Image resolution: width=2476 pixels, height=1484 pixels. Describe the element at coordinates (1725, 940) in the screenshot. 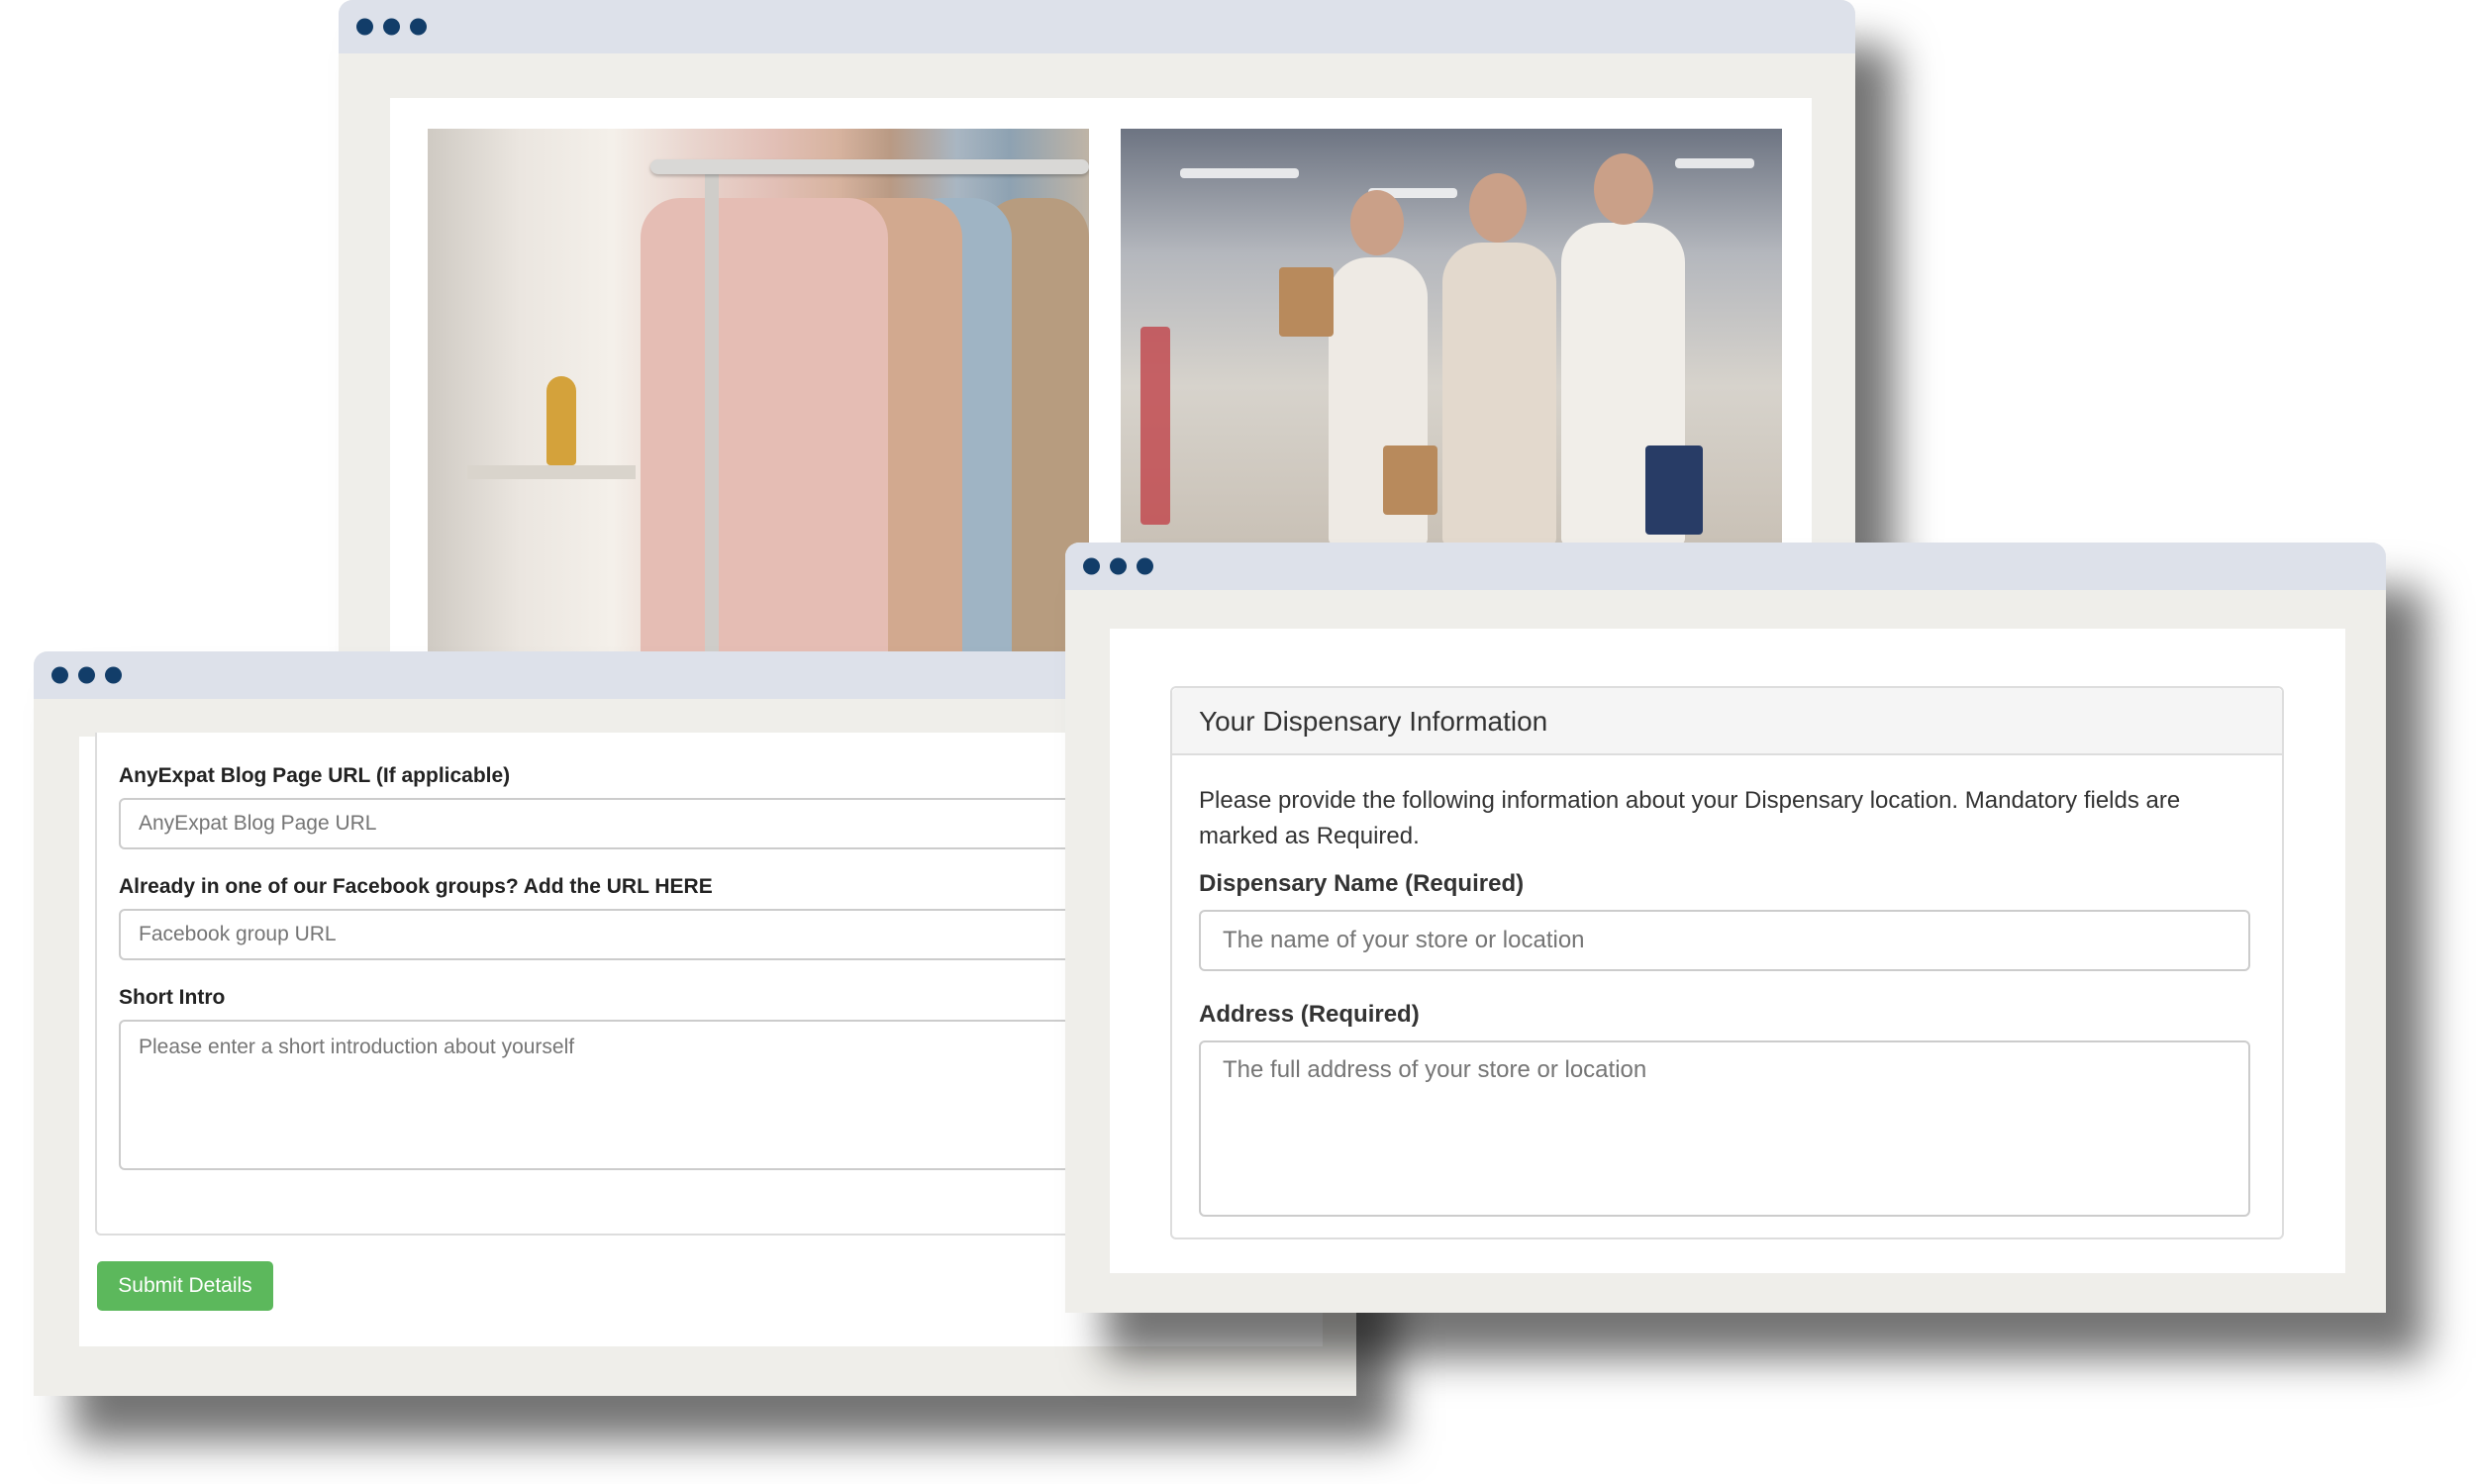

I see `dispensary-name-input` at that location.